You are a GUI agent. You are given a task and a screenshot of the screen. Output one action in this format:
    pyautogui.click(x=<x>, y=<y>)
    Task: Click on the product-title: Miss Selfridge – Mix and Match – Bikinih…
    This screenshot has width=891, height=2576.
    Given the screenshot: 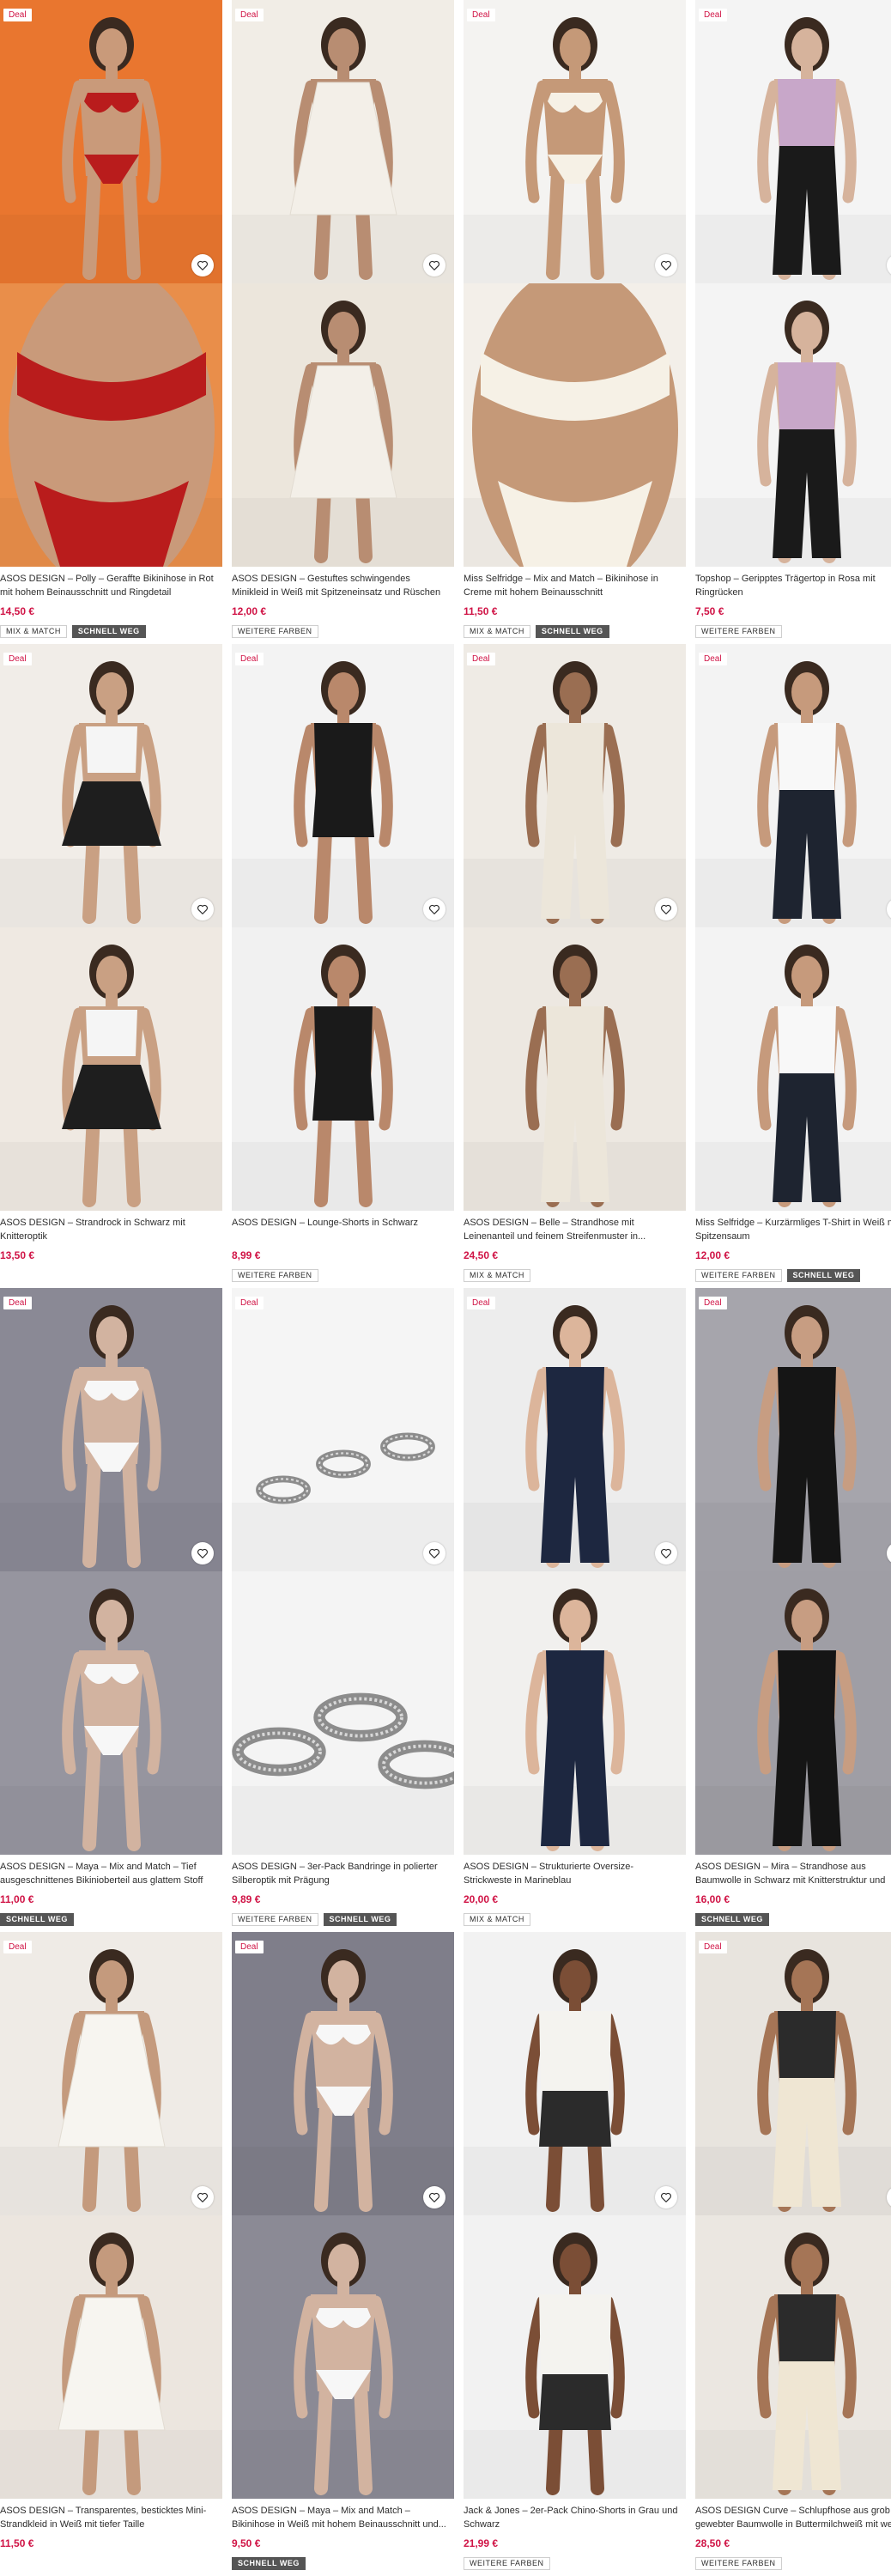 What is the action you would take?
    pyautogui.click(x=572, y=585)
    